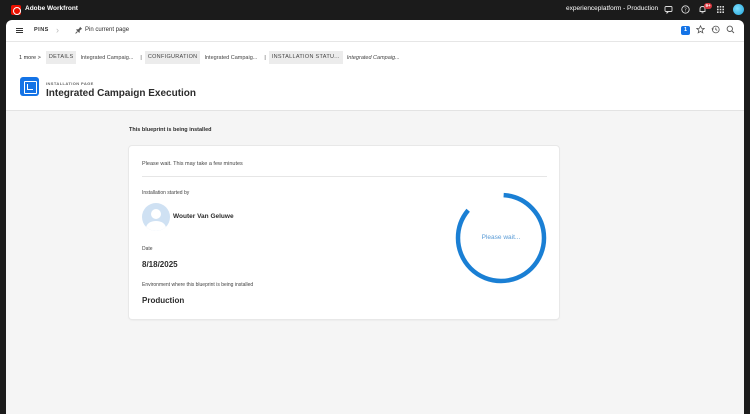 The image size is (750, 414). What do you see at coordinates (121, 93) in the screenshot?
I see `page-title: Integrated Campaign Execution` at bounding box center [121, 93].